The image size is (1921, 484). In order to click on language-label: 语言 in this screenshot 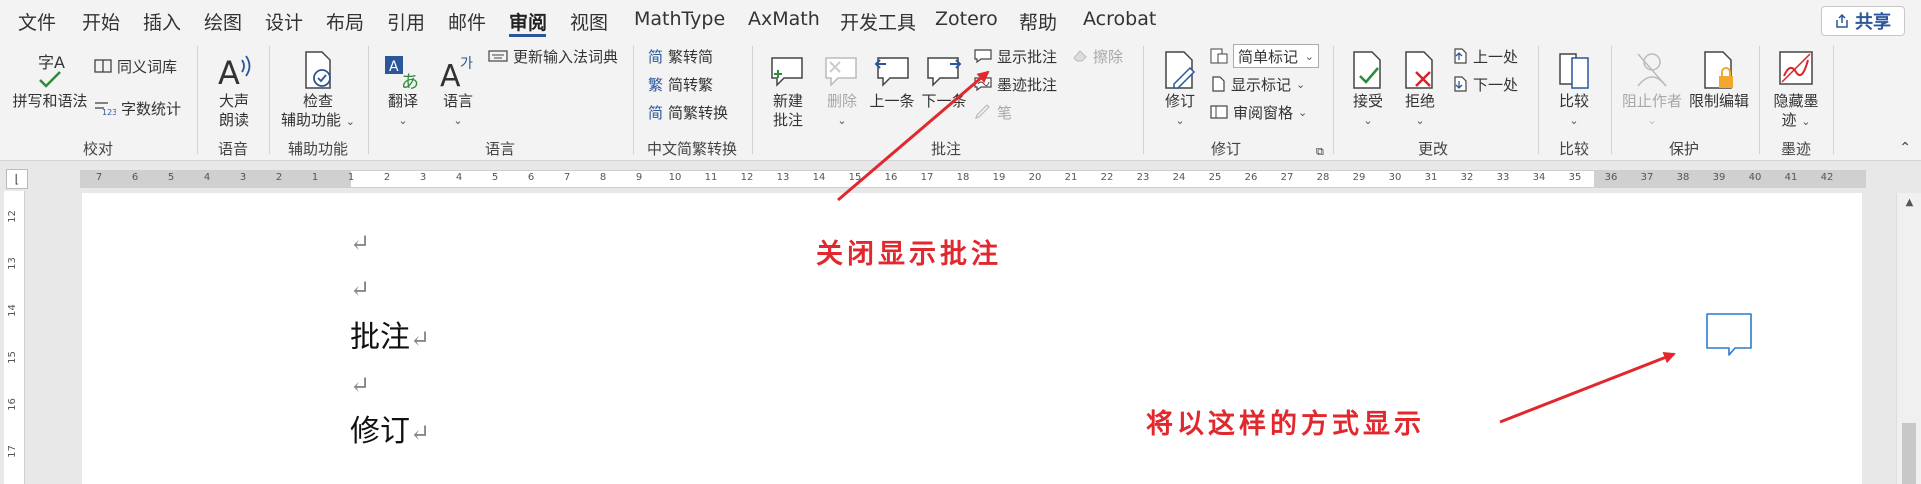, I will do `click(457, 101)`.